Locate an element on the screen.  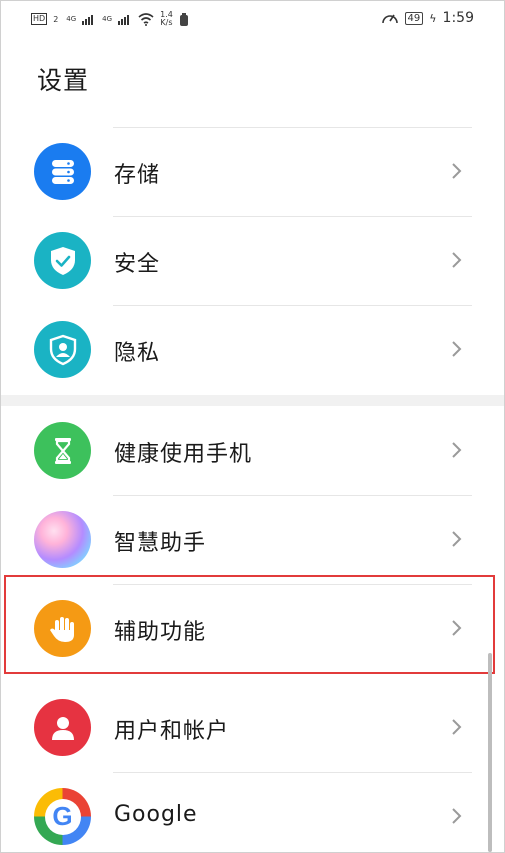
hand-icon is located at coordinates (62, 628).